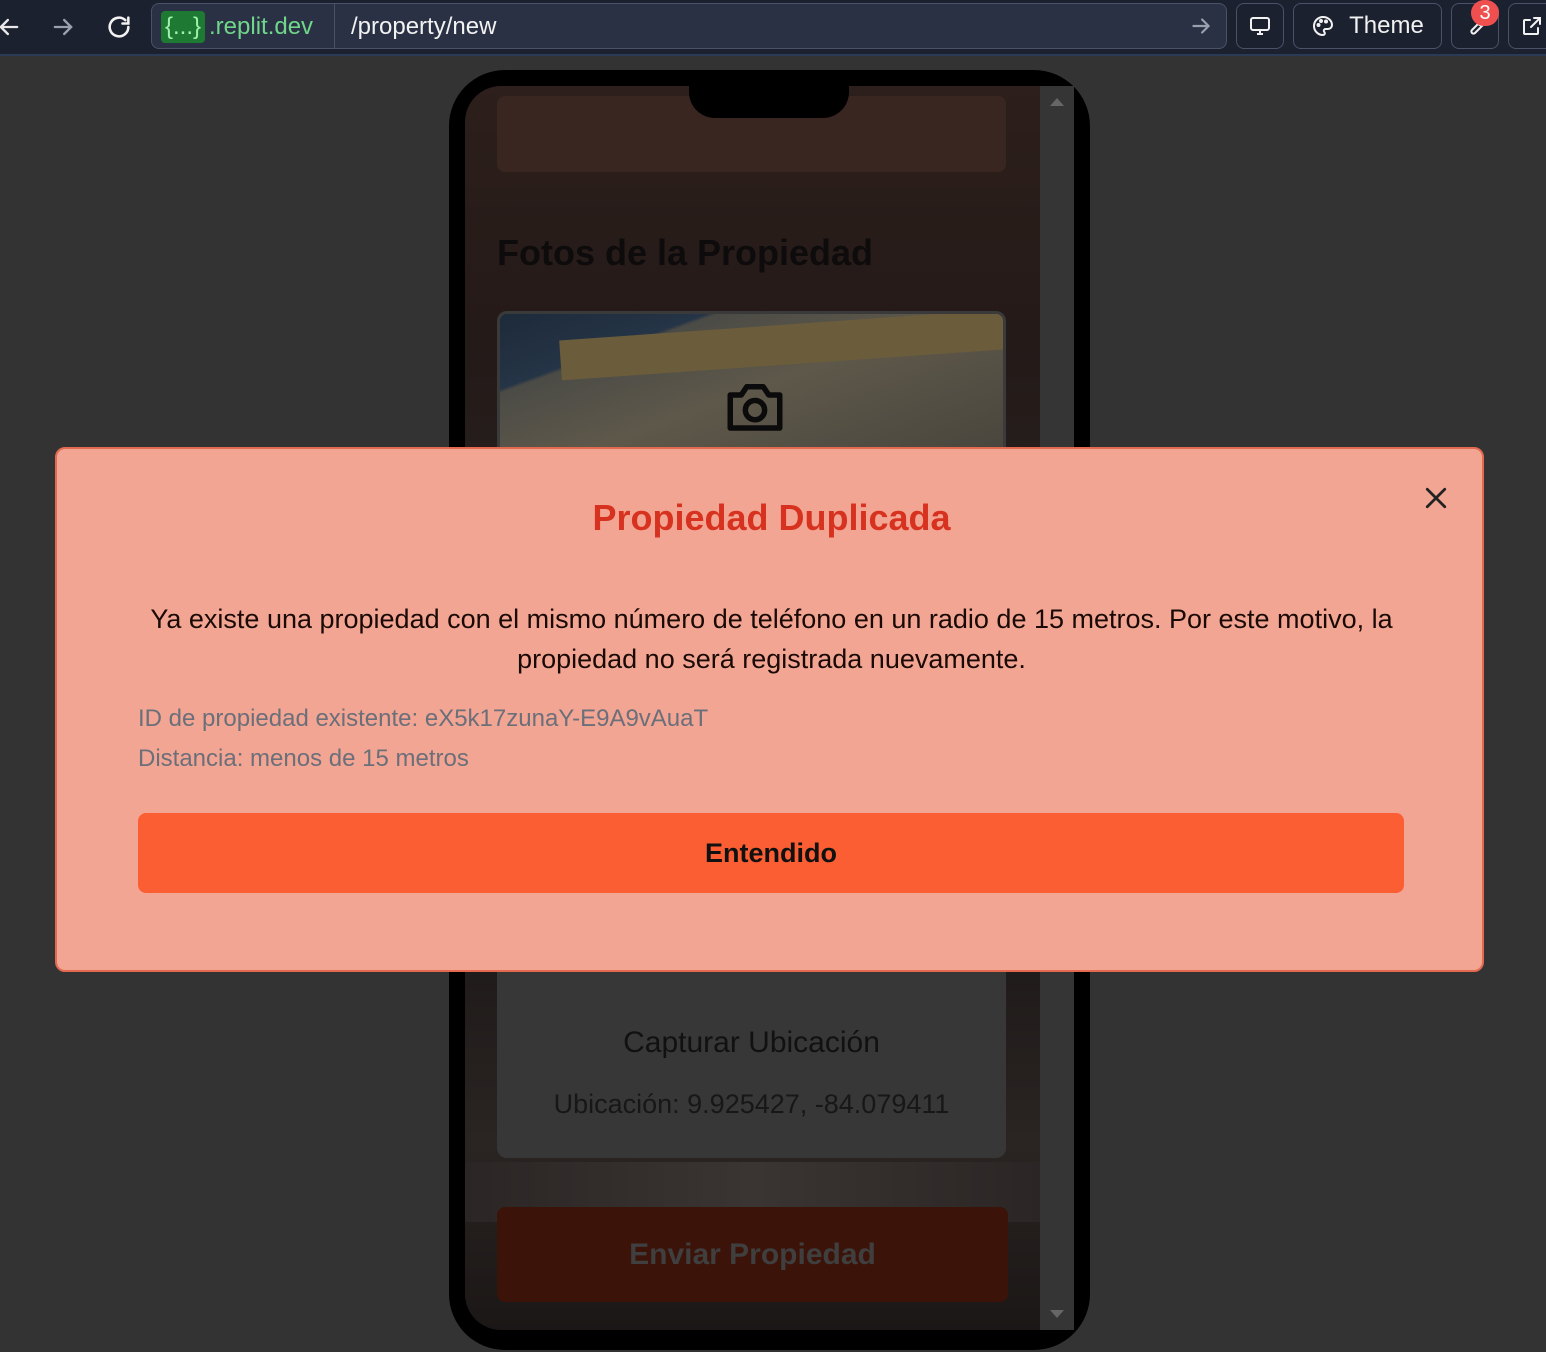 Image resolution: width=1546 pixels, height=1352 pixels. What do you see at coordinates (685, 252) in the screenshot?
I see `photos-section-title: Fotos de la Propiedad` at bounding box center [685, 252].